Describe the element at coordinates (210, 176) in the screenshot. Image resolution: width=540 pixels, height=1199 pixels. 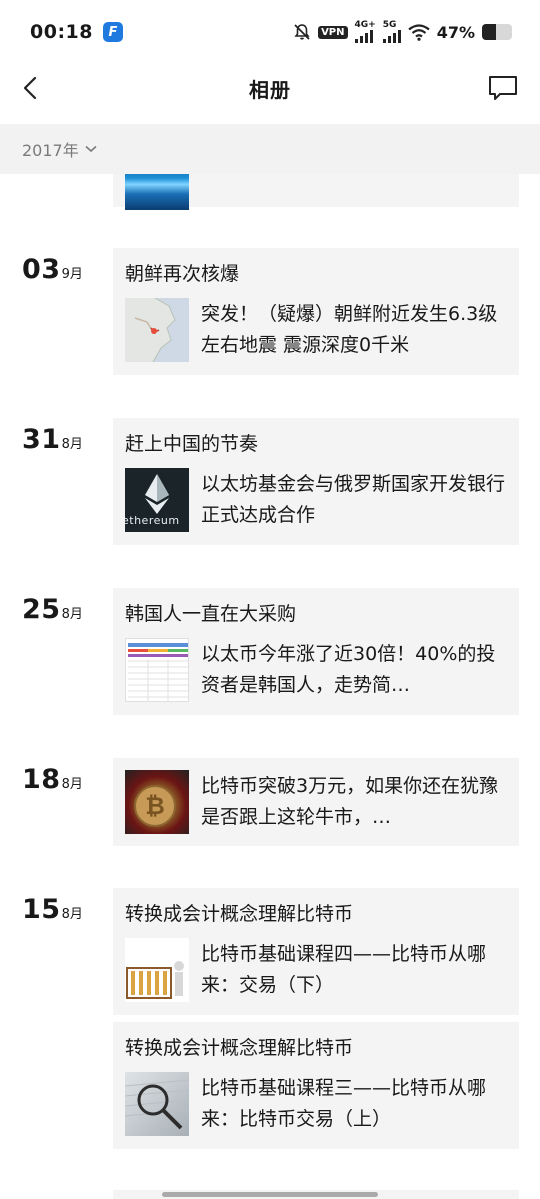
I see `post-description: 迪` at that location.